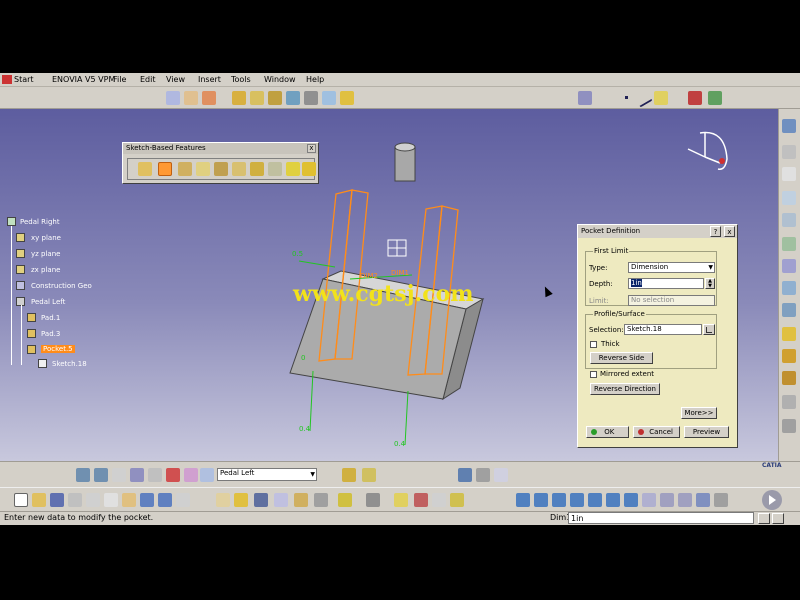  I want to click on analysis-icon, so click(281, 500).